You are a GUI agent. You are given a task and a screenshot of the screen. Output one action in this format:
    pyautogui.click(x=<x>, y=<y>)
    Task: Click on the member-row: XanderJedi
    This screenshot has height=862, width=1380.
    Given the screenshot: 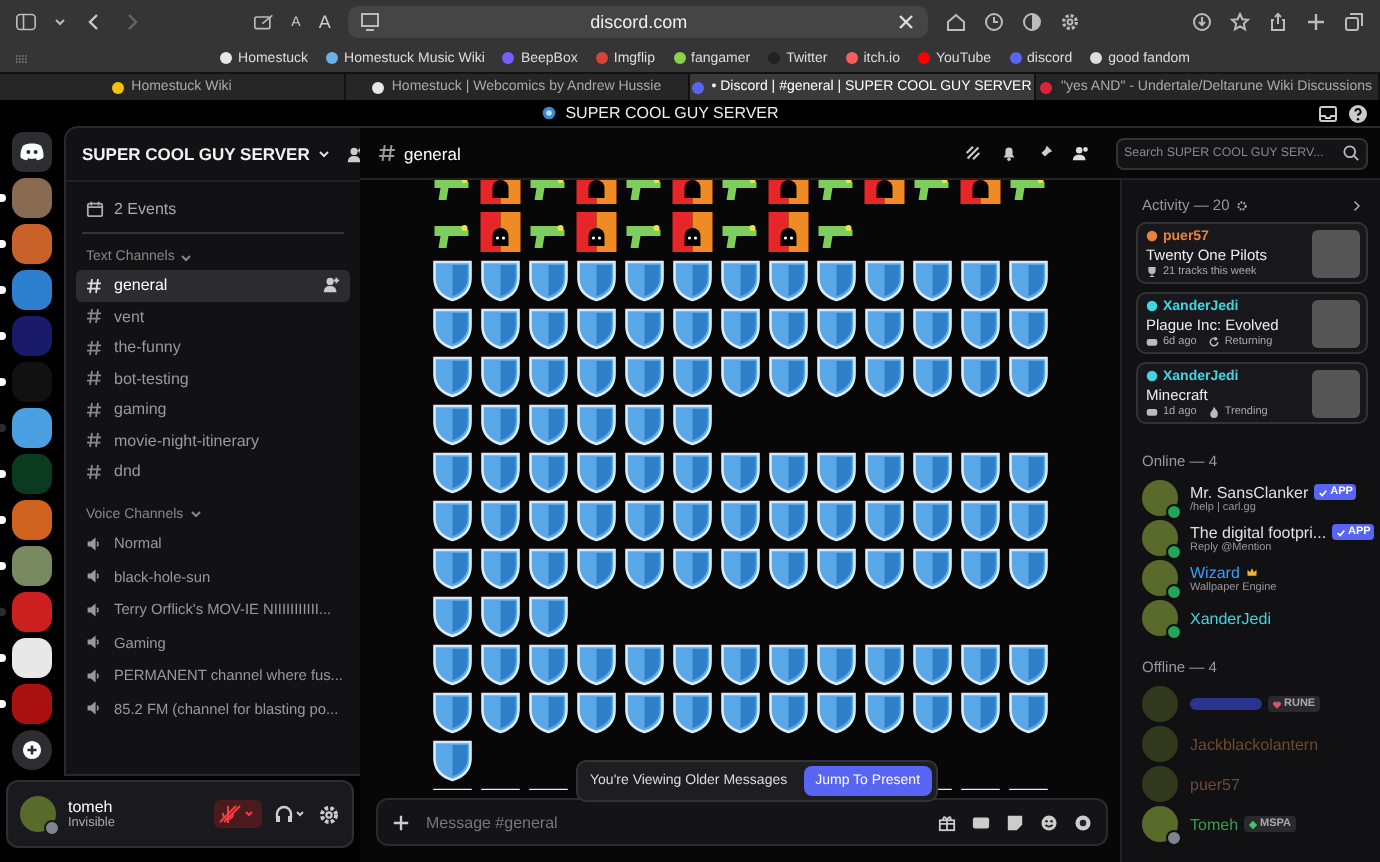 What is the action you would take?
    pyautogui.click(x=1252, y=618)
    